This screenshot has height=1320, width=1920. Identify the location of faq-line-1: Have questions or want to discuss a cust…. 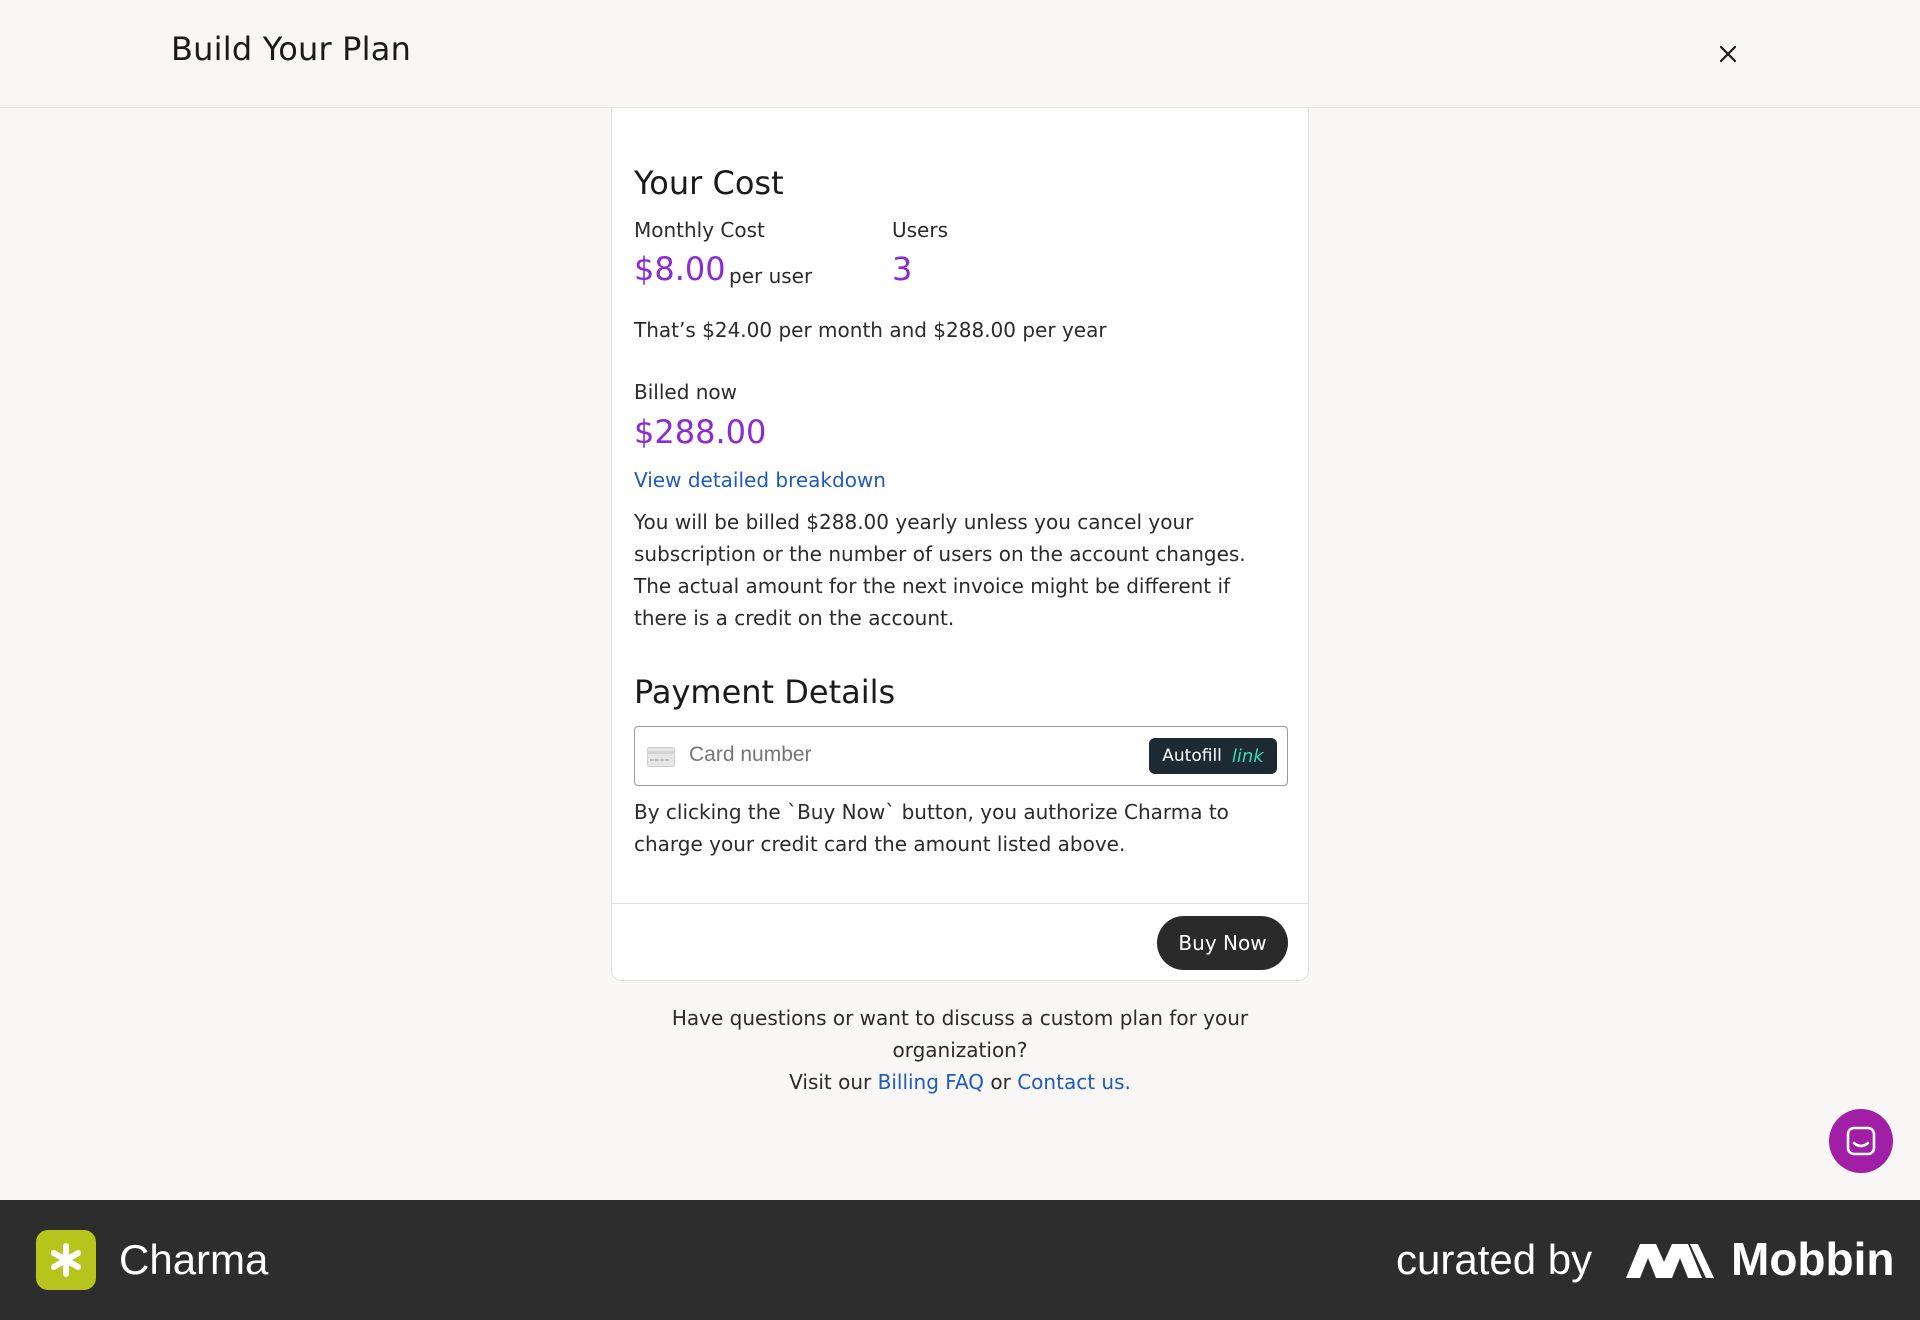
(960, 1034).